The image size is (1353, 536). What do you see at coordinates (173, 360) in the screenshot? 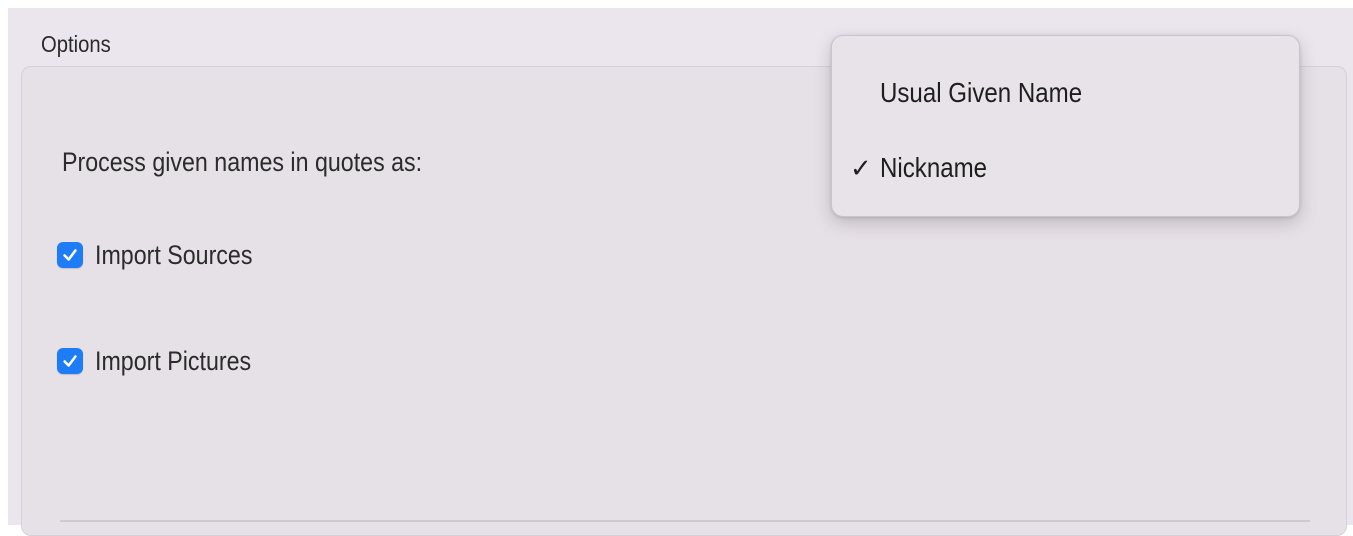
I see `import-pictures-label: Import Pictures` at bounding box center [173, 360].